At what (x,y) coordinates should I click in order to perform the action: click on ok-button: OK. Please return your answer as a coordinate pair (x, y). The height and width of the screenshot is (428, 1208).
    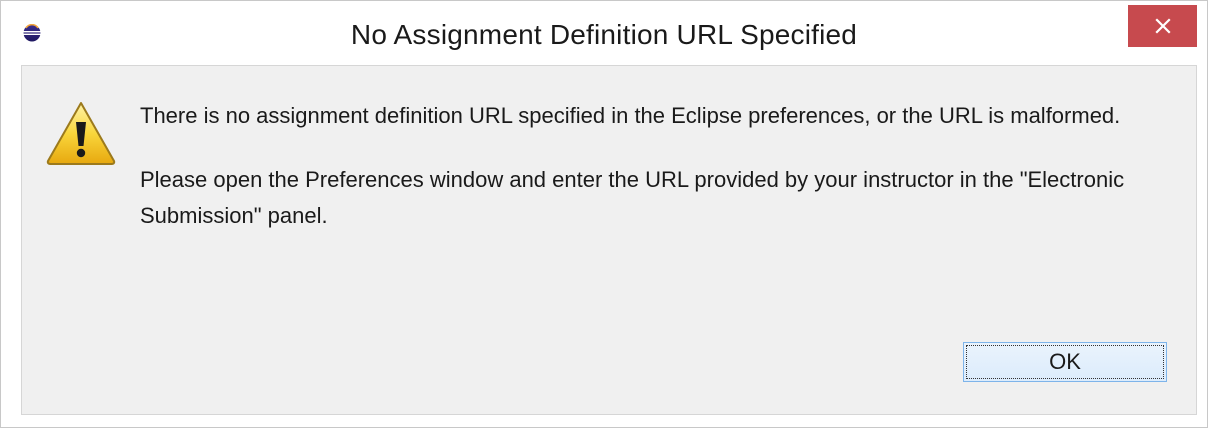
    Looking at the image, I should click on (1065, 362).